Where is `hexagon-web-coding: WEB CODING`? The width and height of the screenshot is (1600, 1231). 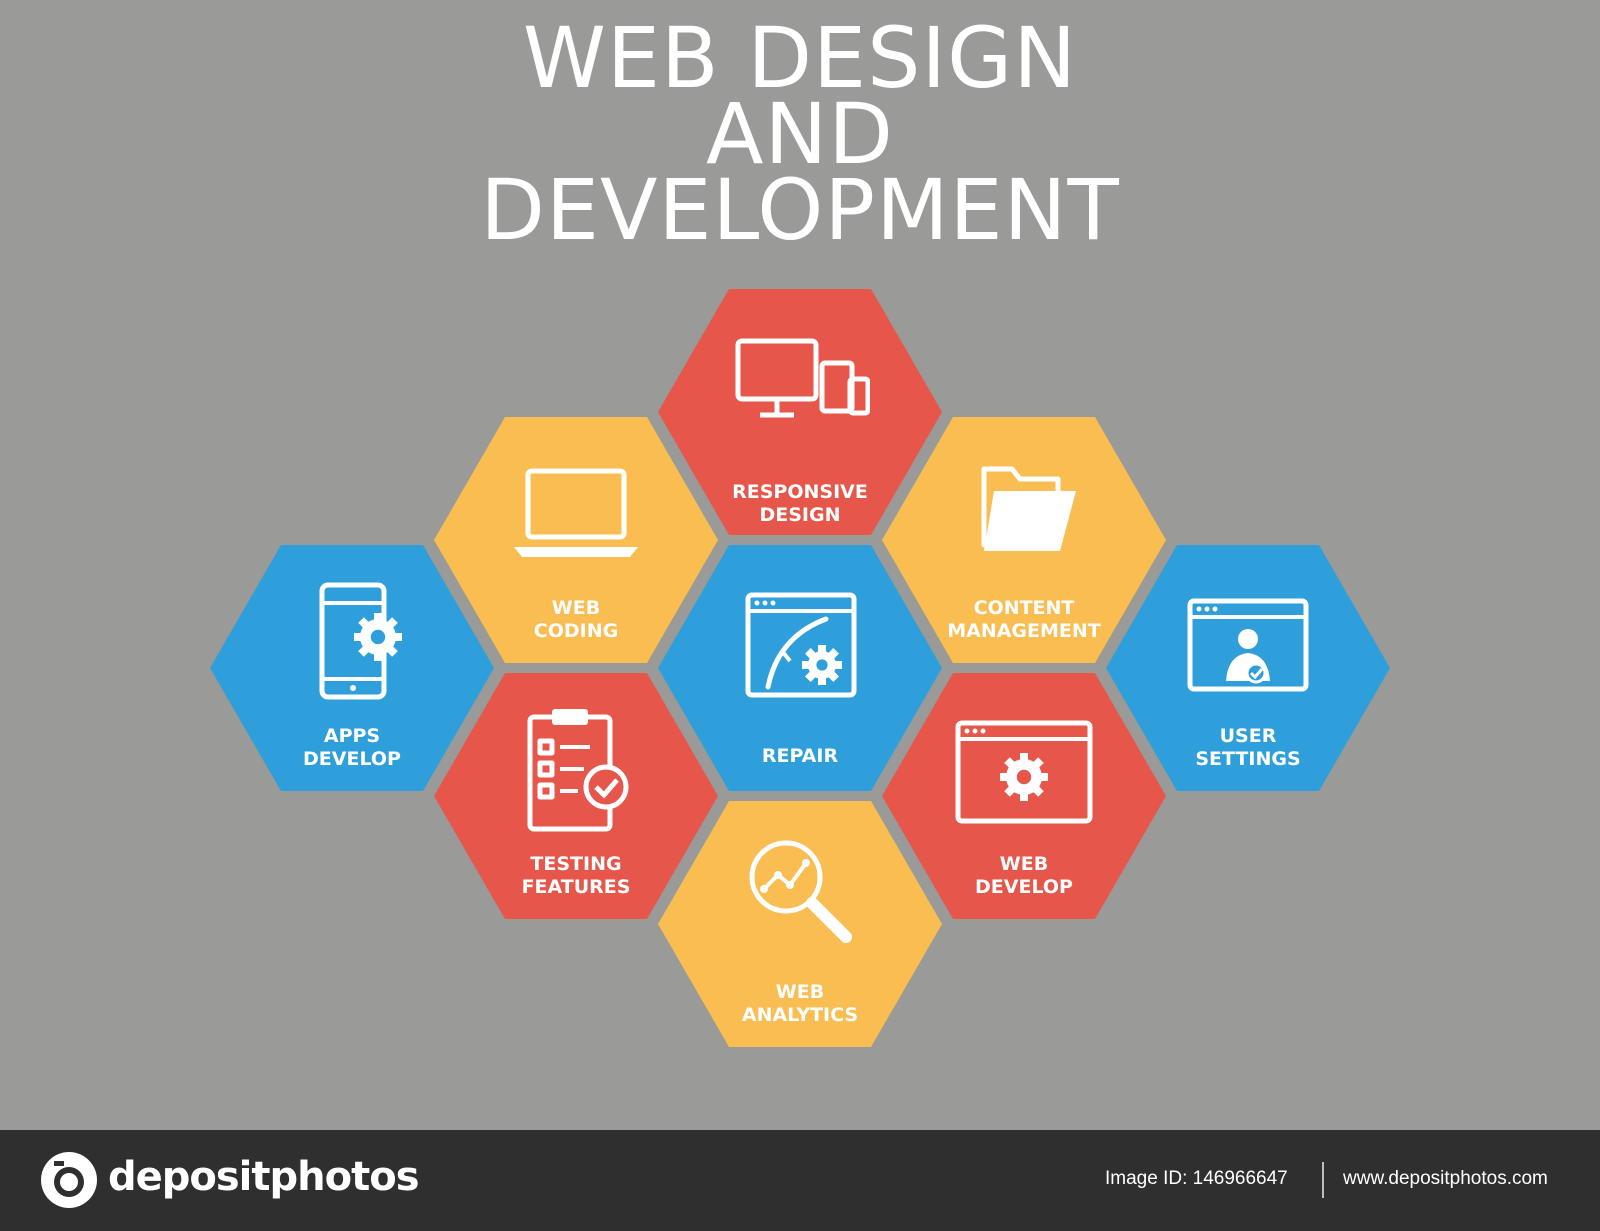
hexagon-web-coding: WEB CODING is located at coordinates (576, 540).